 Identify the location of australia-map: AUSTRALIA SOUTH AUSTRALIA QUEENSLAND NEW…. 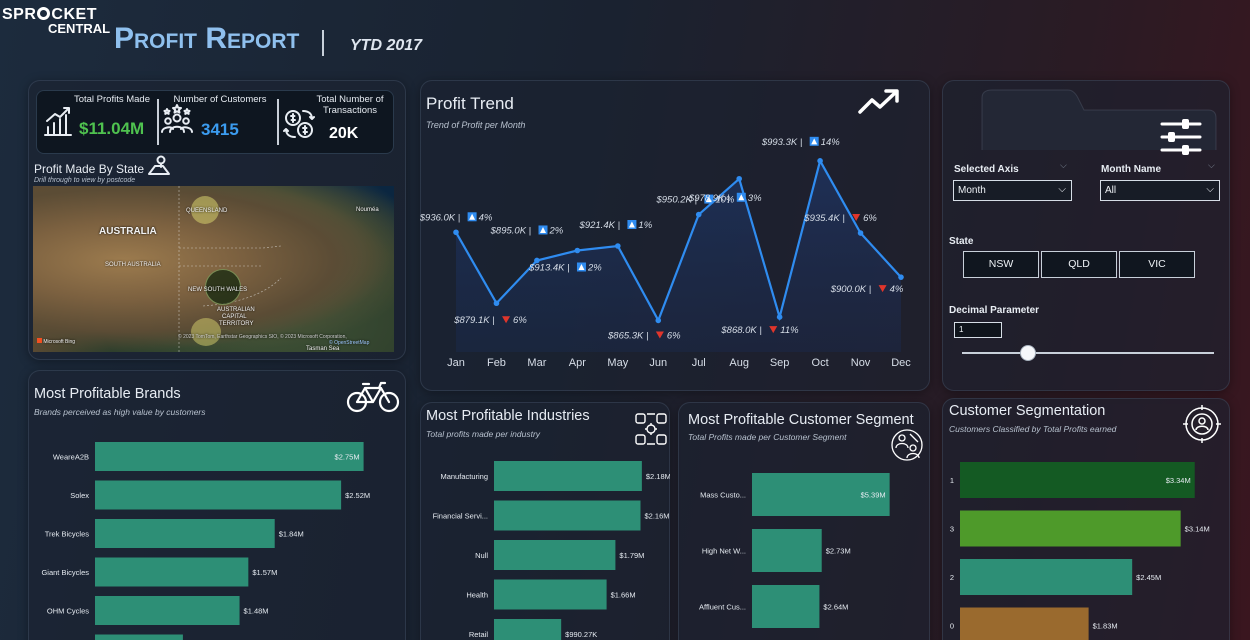
(213, 269).